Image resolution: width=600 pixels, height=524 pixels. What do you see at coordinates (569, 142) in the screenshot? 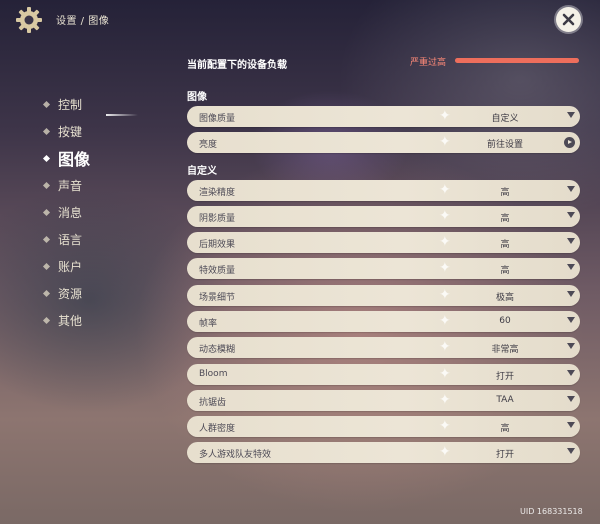
I see `chevron-right-icon` at bounding box center [569, 142].